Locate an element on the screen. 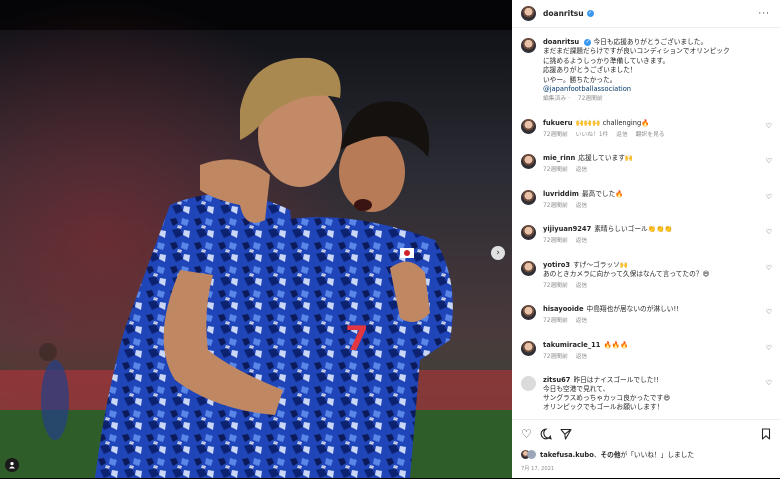 Image resolution: width=780 pixels, height=479 pixels. comment-text: 最高でした🔥 is located at coordinates (602, 193).